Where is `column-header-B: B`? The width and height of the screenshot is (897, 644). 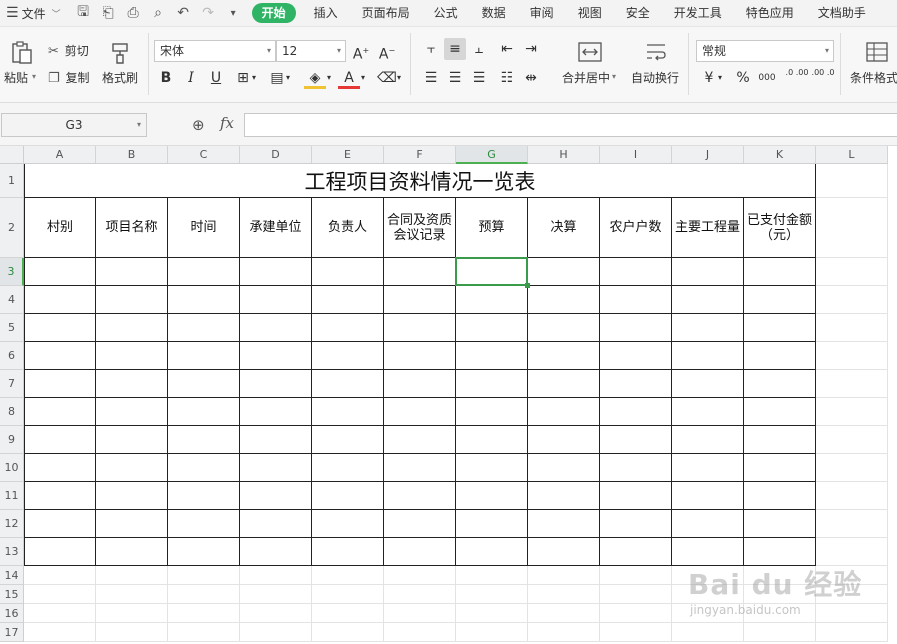 column-header-B: B is located at coordinates (132, 155).